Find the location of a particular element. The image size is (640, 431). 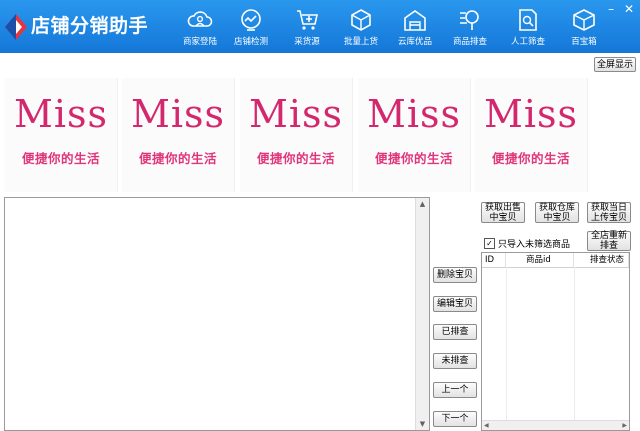

next-button: 下一个 is located at coordinates (455, 419).